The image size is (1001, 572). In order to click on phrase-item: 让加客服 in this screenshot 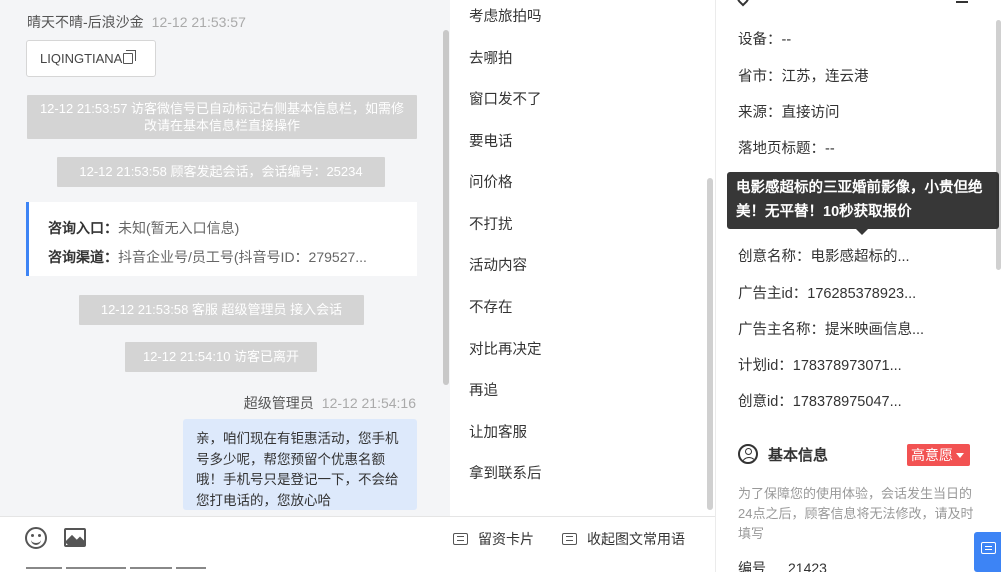, I will do `click(498, 431)`.